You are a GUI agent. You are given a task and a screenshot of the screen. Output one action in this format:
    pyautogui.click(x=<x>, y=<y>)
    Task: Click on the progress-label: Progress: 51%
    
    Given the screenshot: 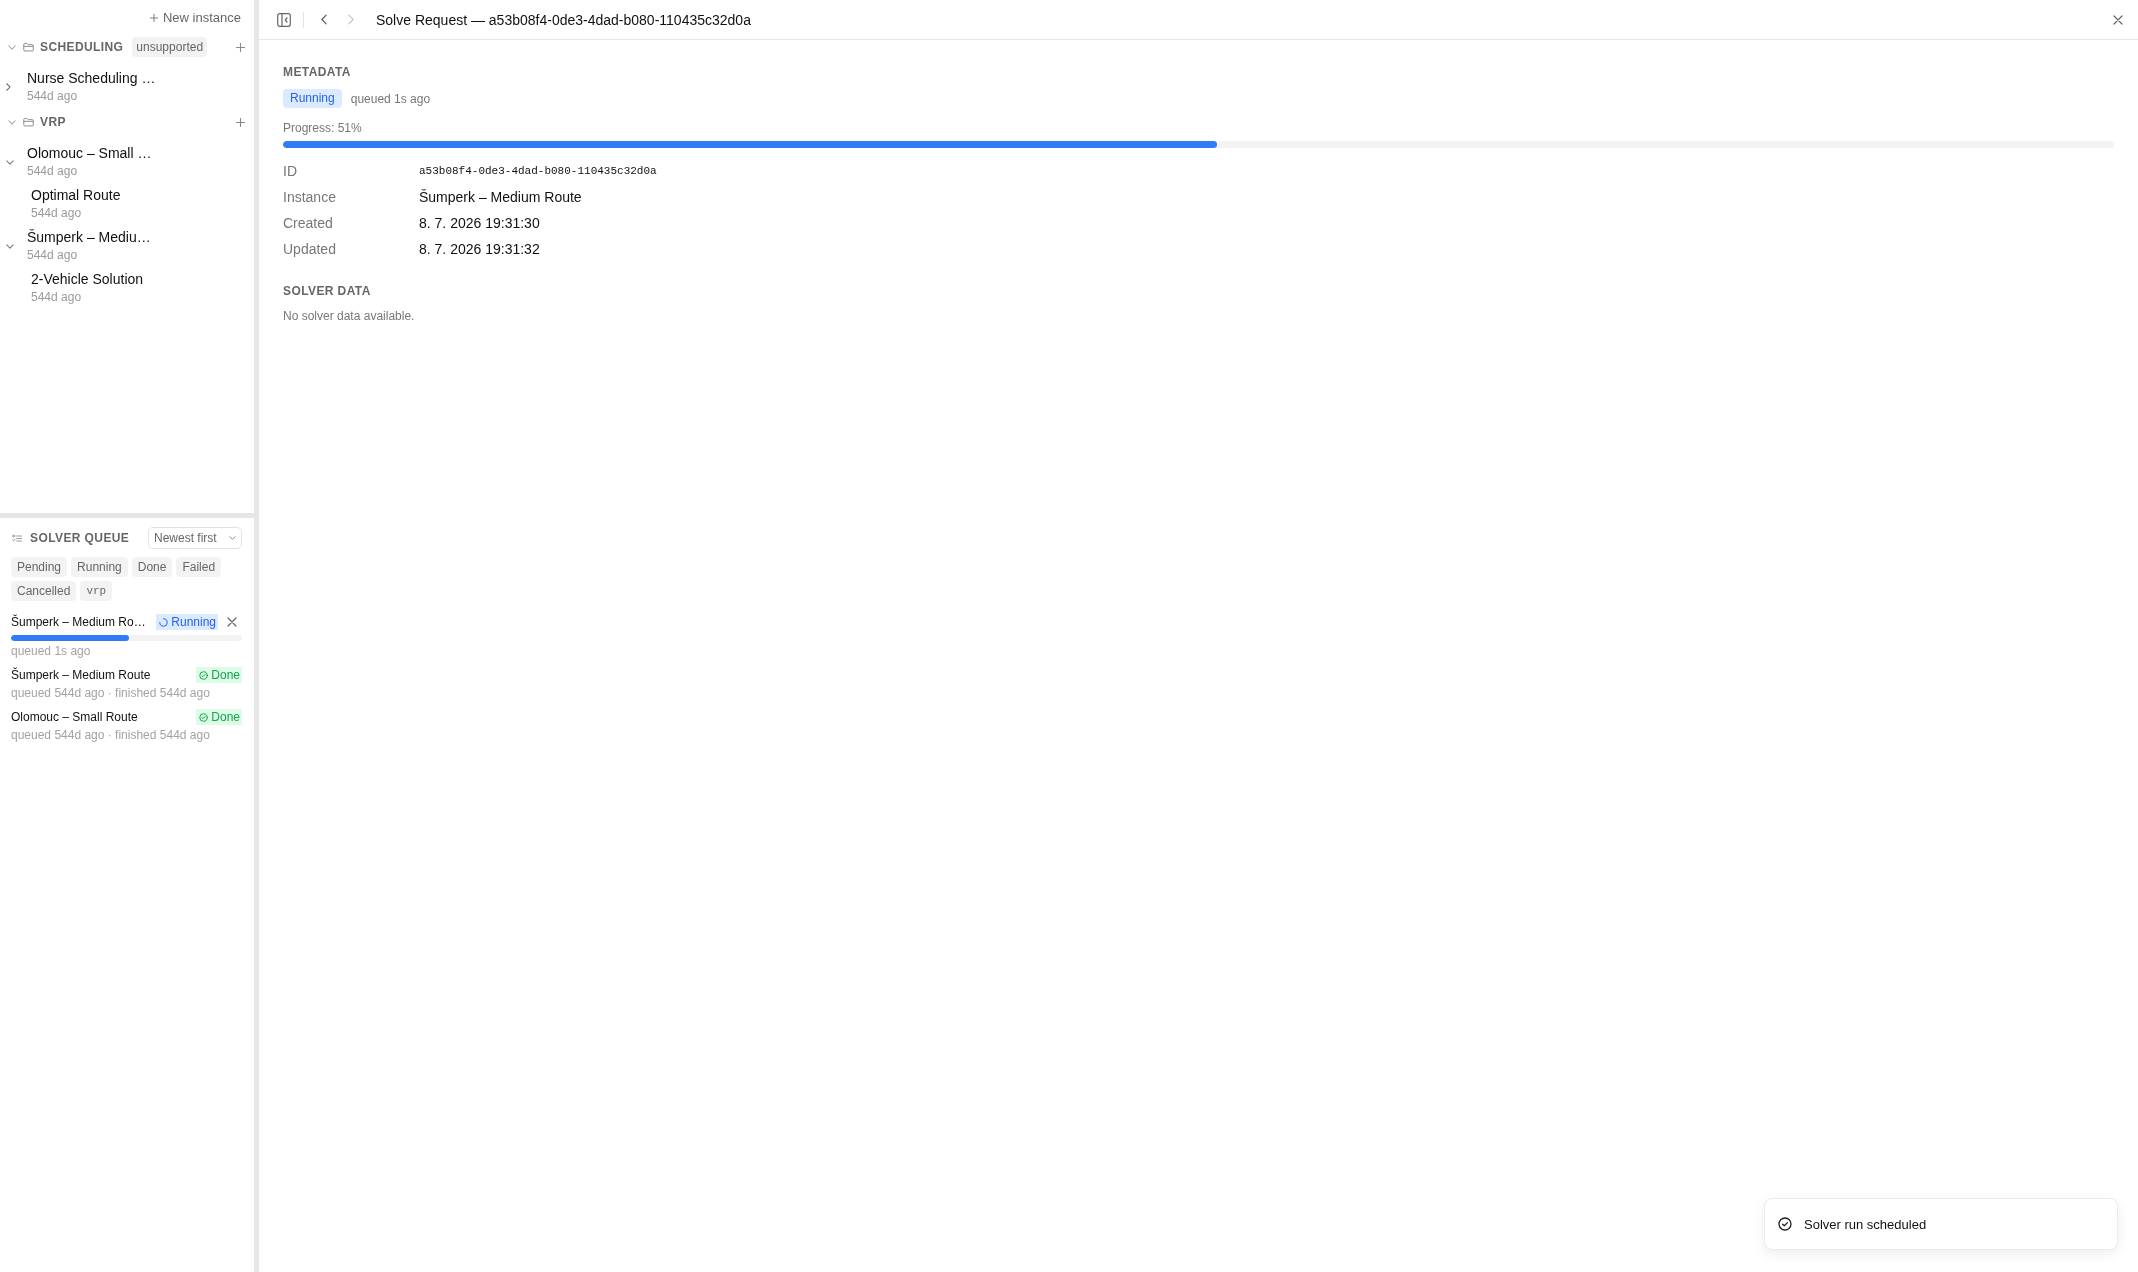 What is the action you would take?
    pyautogui.click(x=322, y=128)
    